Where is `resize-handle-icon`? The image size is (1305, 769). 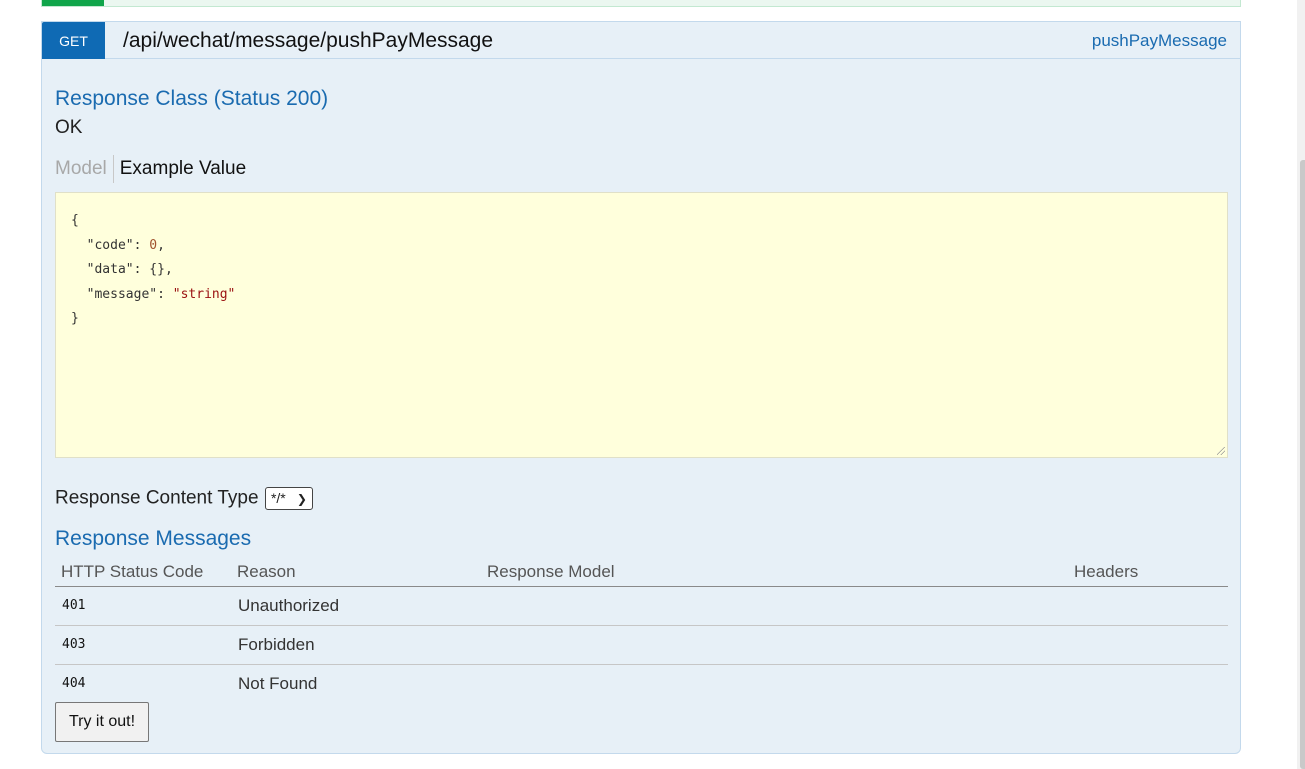 resize-handle-icon is located at coordinates (1221, 451).